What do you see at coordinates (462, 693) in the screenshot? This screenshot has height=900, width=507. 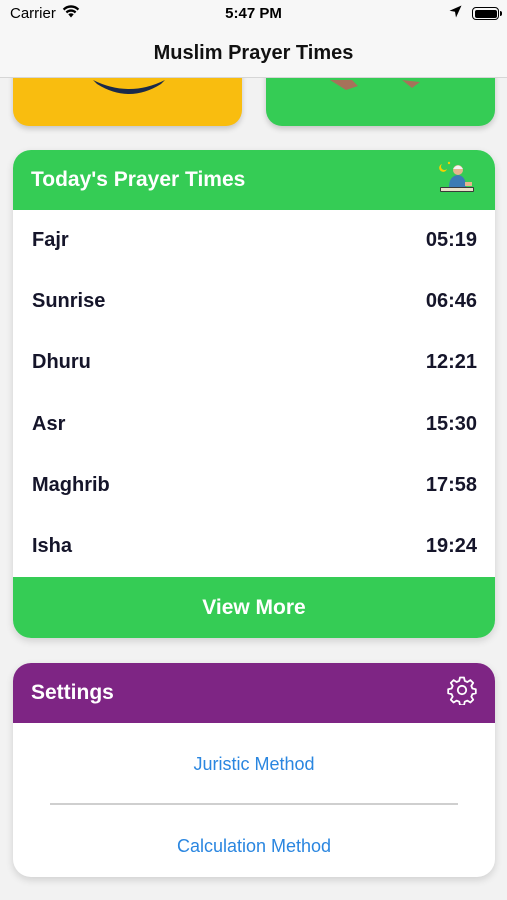 I see `gear-icon` at bounding box center [462, 693].